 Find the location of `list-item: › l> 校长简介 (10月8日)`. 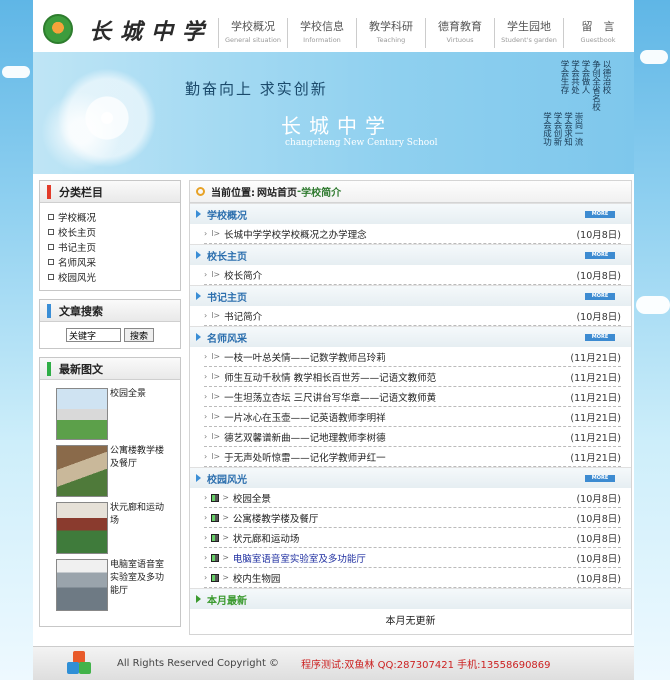

list-item: › l> 校长简介 (10月8日) is located at coordinates (412, 275).